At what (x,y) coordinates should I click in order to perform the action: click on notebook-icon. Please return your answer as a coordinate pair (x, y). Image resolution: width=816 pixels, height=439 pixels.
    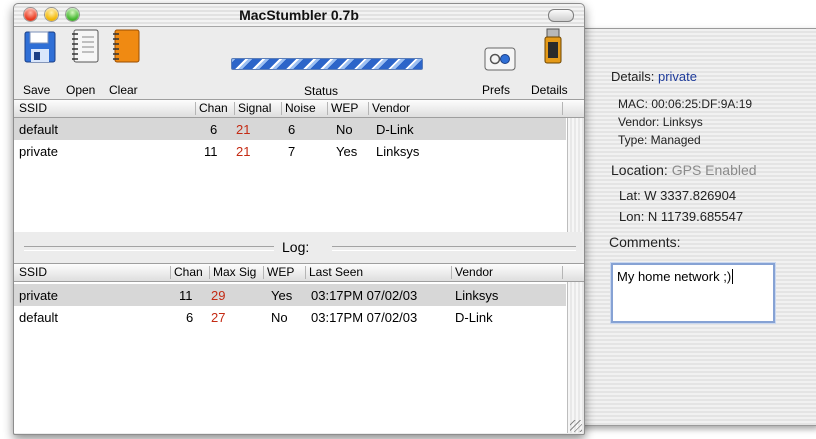
    Looking at the image, I should click on (85, 46).